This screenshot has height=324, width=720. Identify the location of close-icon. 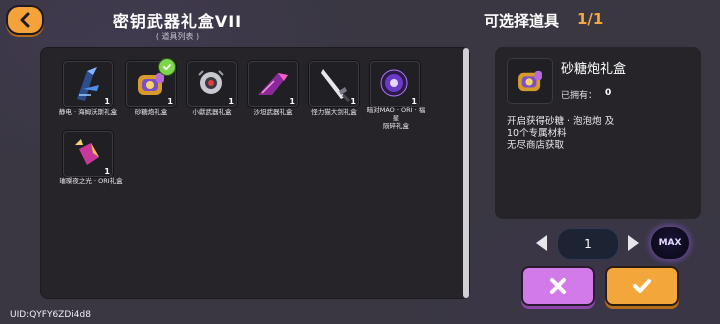
(558, 286).